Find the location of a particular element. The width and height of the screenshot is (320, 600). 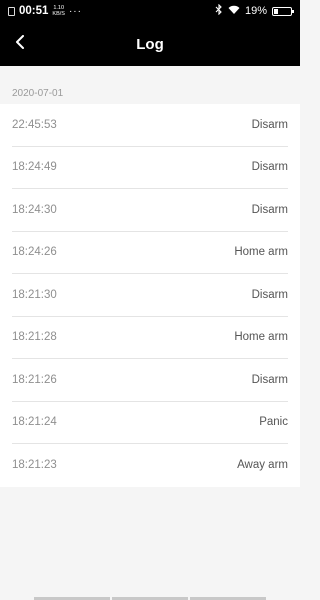

log-date-header: 2020-07-01 is located at coordinates (38, 93).